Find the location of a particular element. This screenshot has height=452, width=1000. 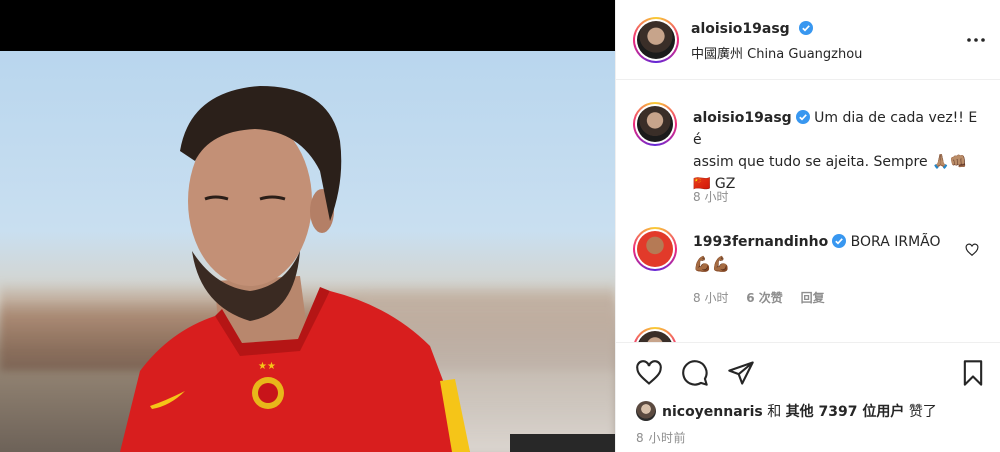

liker-username: nicoyennaris is located at coordinates (712, 412).